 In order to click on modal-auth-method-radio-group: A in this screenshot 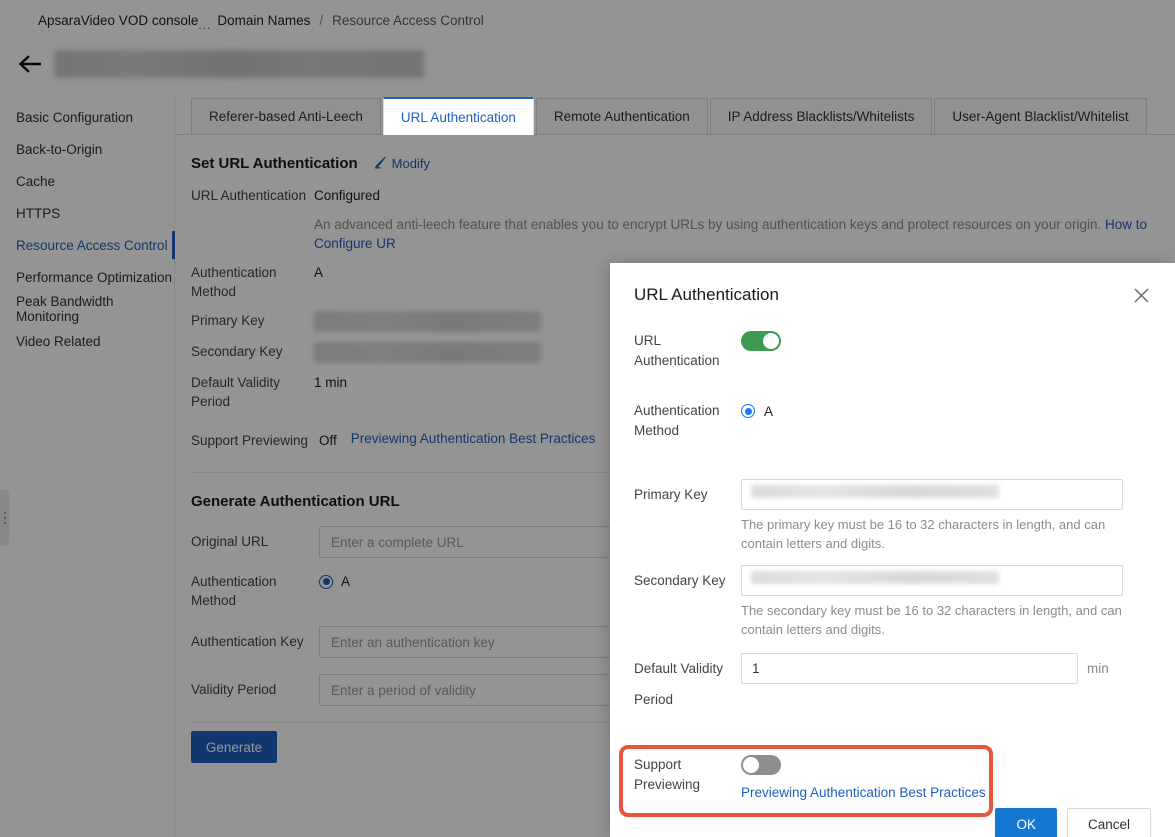, I will do `click(946, 411)`.